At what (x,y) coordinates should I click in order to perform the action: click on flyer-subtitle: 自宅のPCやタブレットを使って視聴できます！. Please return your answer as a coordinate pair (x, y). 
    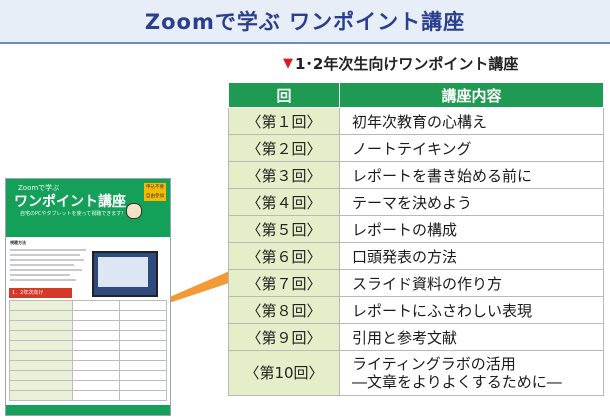
    Looking at the image, I should click on (73, 214).